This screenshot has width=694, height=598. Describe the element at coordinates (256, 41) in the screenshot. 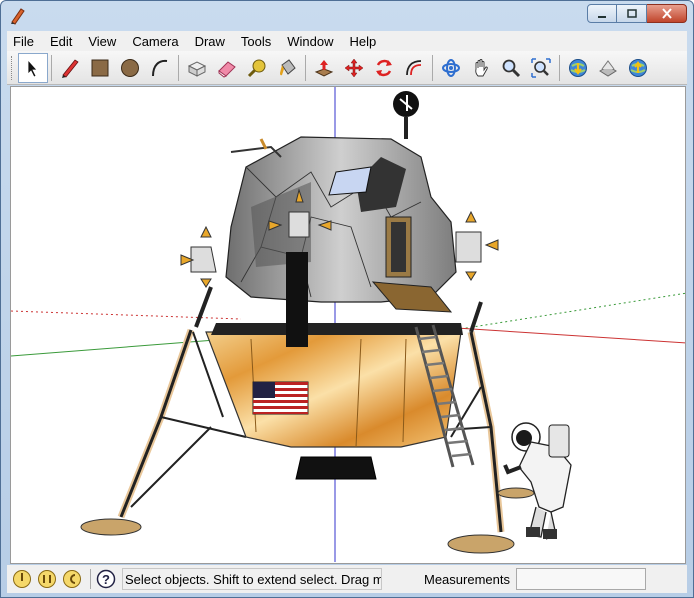

I see `menu-tools: Tools` at that location.